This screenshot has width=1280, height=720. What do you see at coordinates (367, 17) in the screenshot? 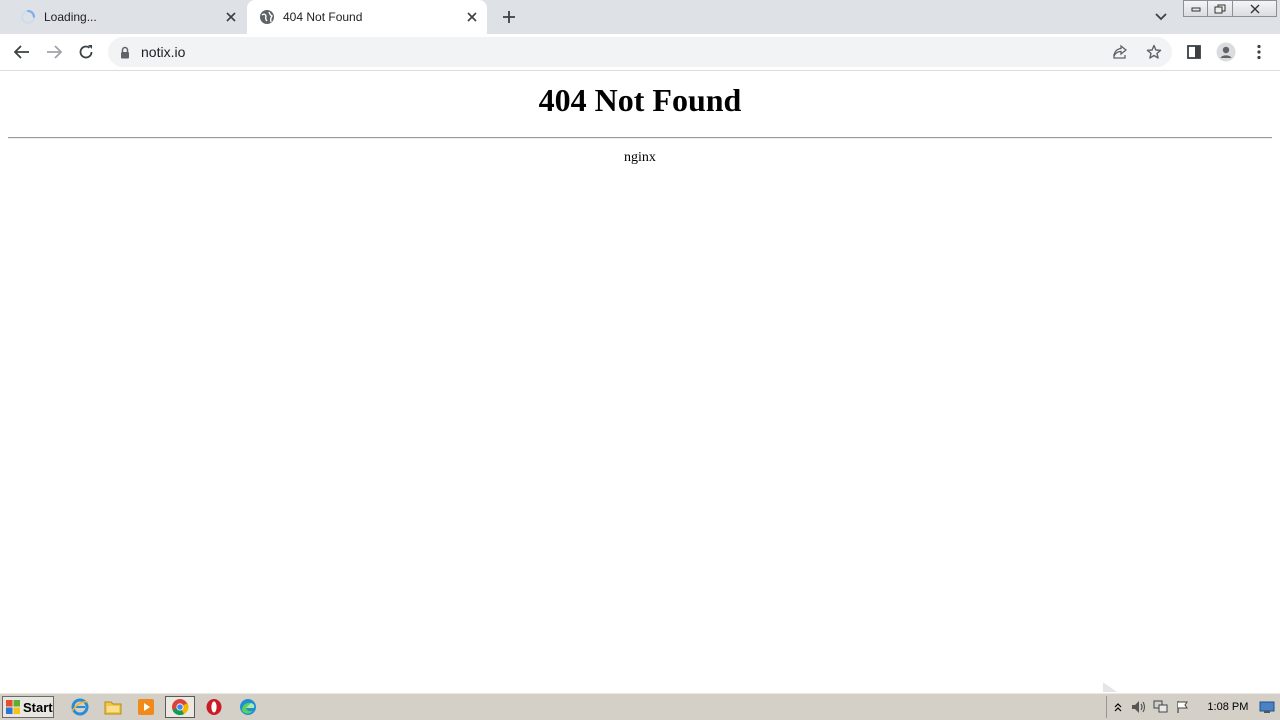
I see `tab-404-not-found: 404 Not Found` at bounding box center [367, 17].